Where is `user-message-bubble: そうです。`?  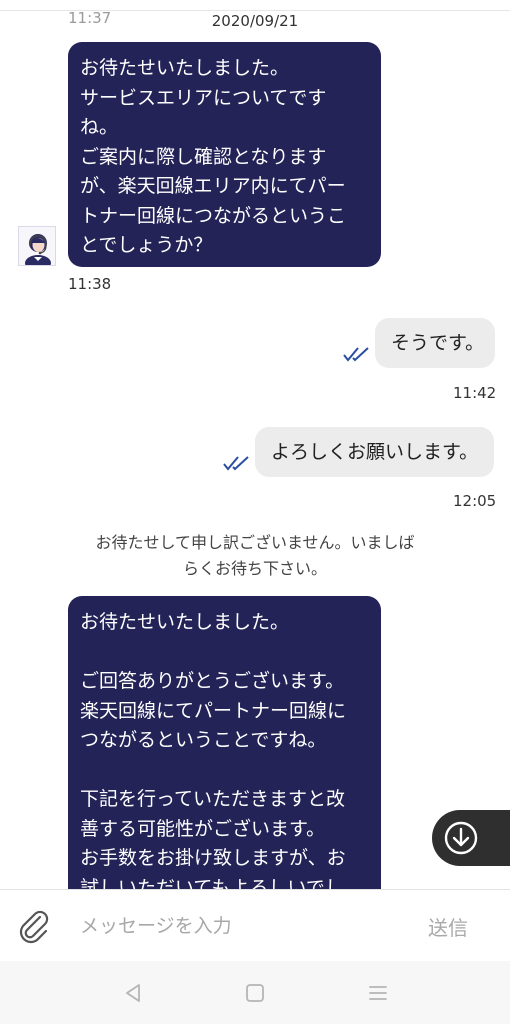
user-message-bubble: そうです。 is located at coordinates (435, 343).